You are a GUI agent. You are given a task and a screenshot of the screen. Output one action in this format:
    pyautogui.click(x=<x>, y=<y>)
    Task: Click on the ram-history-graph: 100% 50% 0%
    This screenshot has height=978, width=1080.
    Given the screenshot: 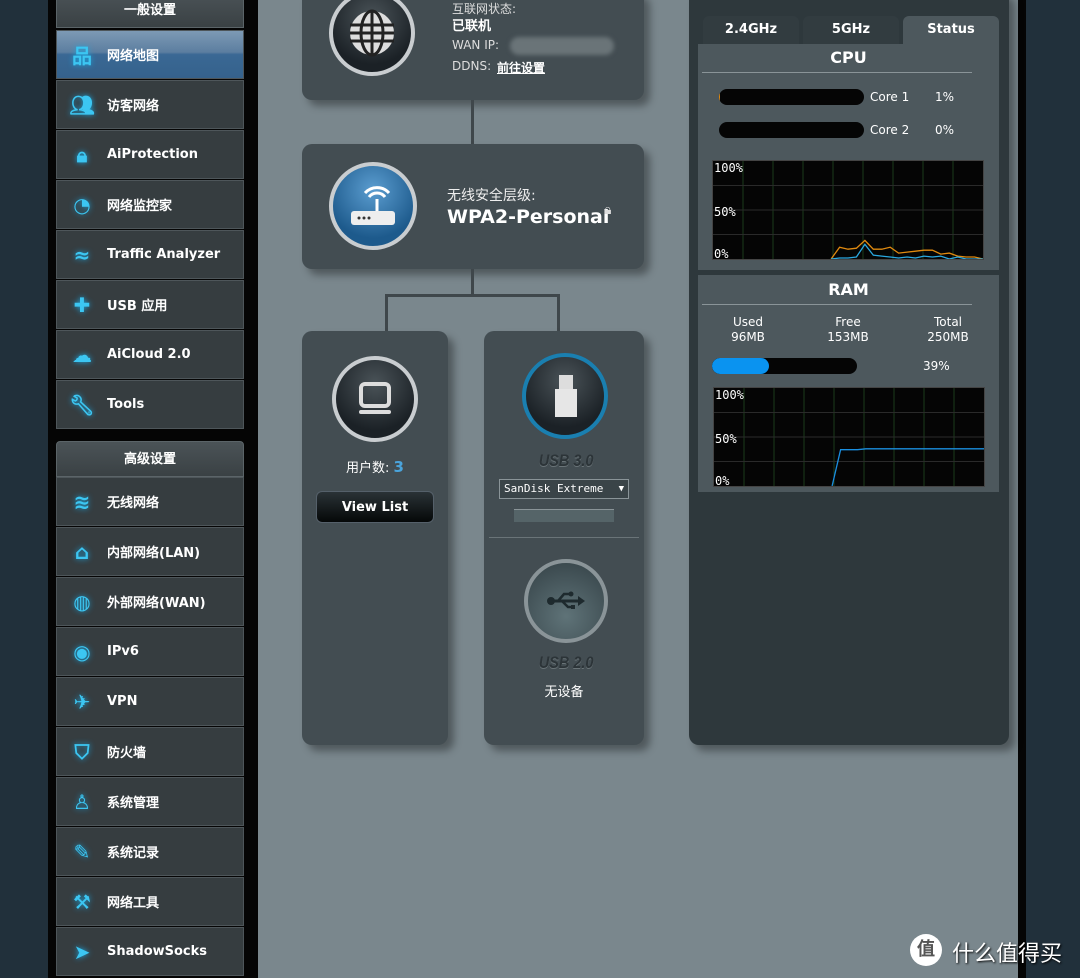 What is the action you would take?
    pyautogui.click(x=849, y=437)
    